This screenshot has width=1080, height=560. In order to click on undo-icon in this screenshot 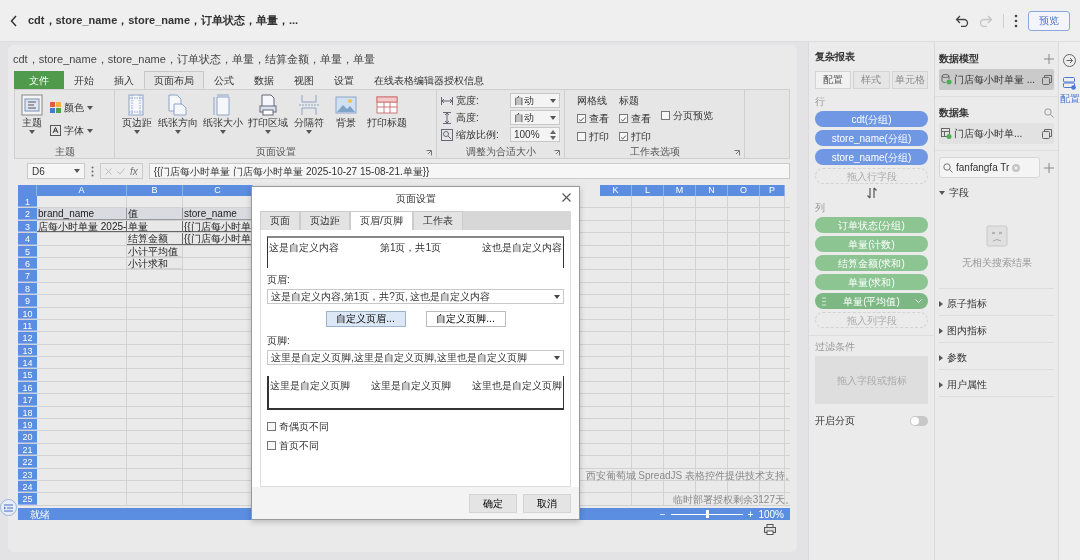, I will do `click(962, 20)`.